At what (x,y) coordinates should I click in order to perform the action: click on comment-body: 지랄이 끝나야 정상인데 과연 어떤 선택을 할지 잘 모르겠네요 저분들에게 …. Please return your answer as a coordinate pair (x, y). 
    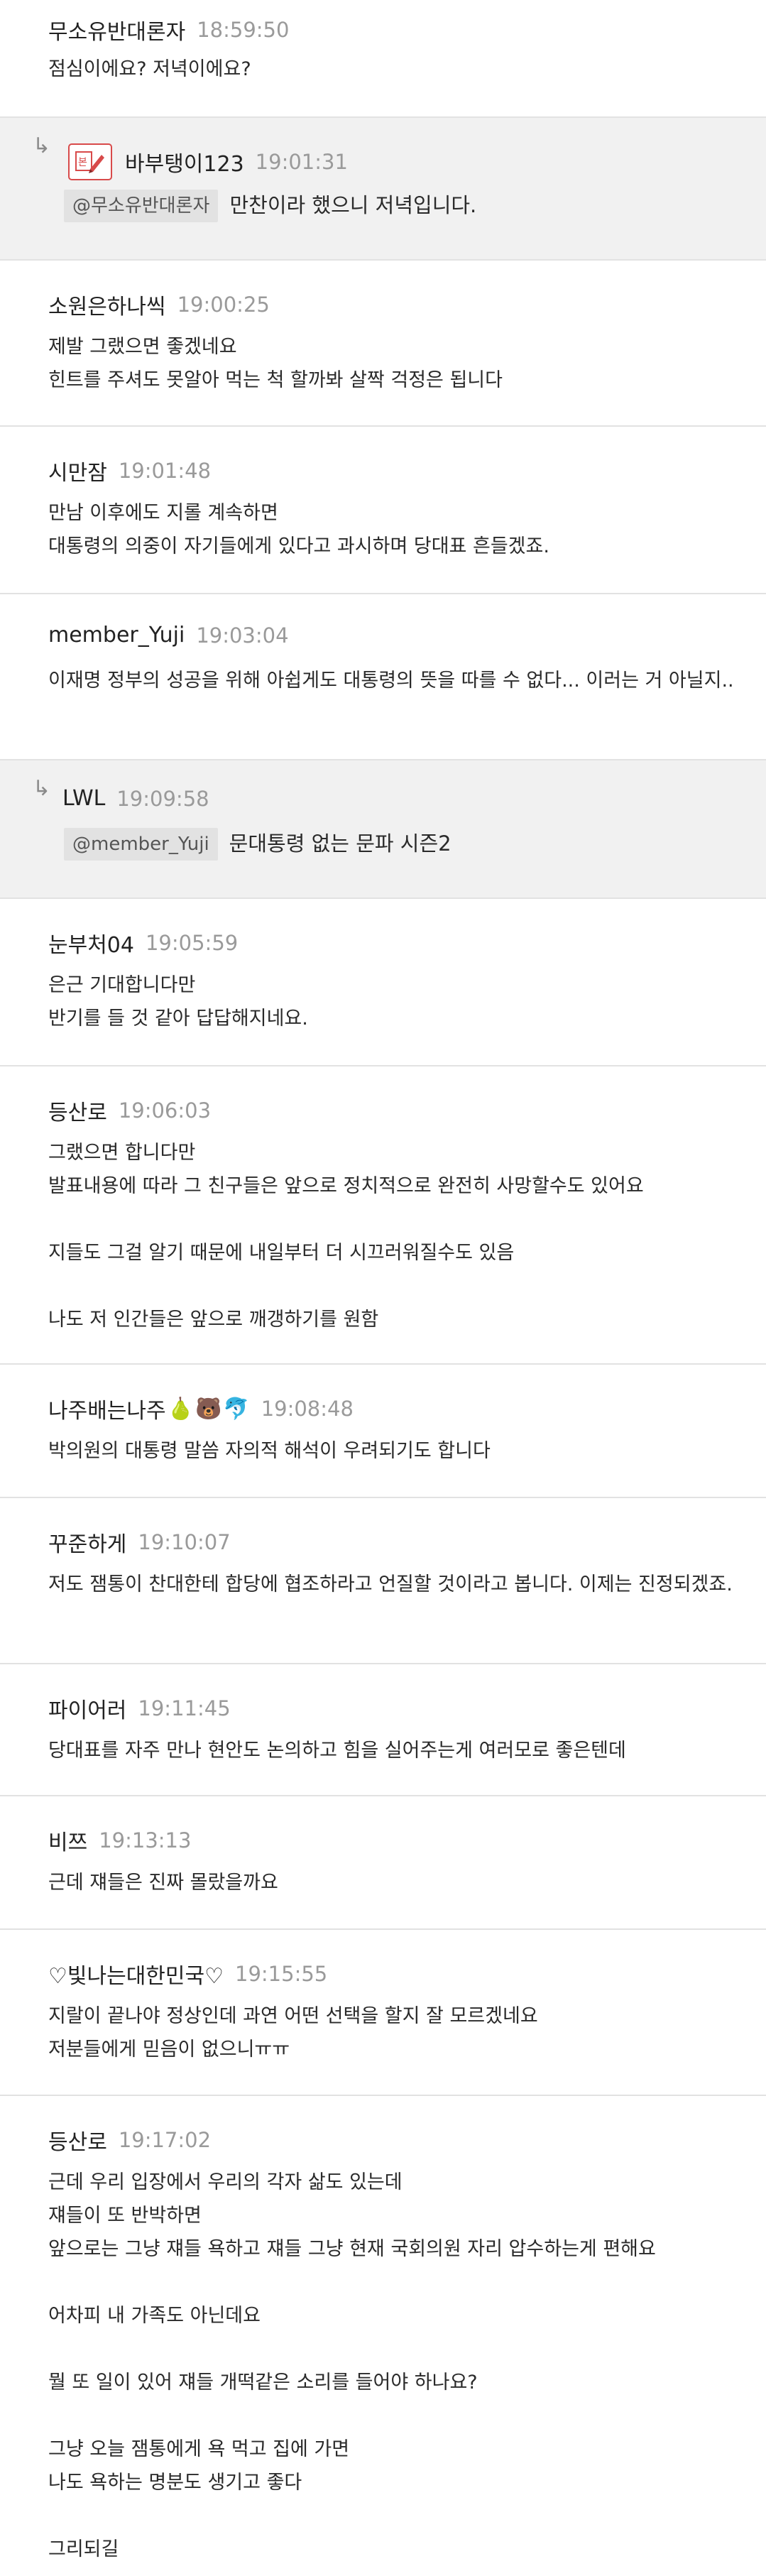
    Looking at the image, I should click on (293, 2032).